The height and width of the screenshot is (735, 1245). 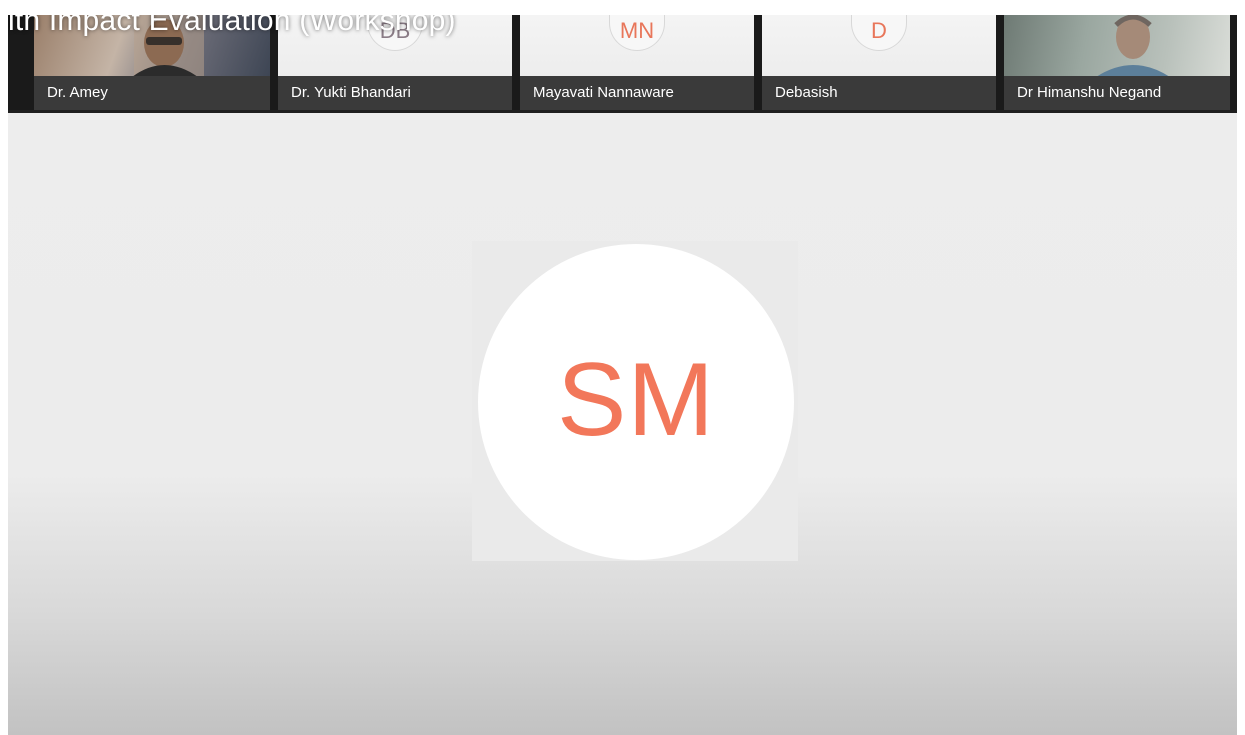 What do you see at coordinates (152, 93) in the screenshot?
I see `participant-name: Dr. Amey` at bounding box center [152, 93].